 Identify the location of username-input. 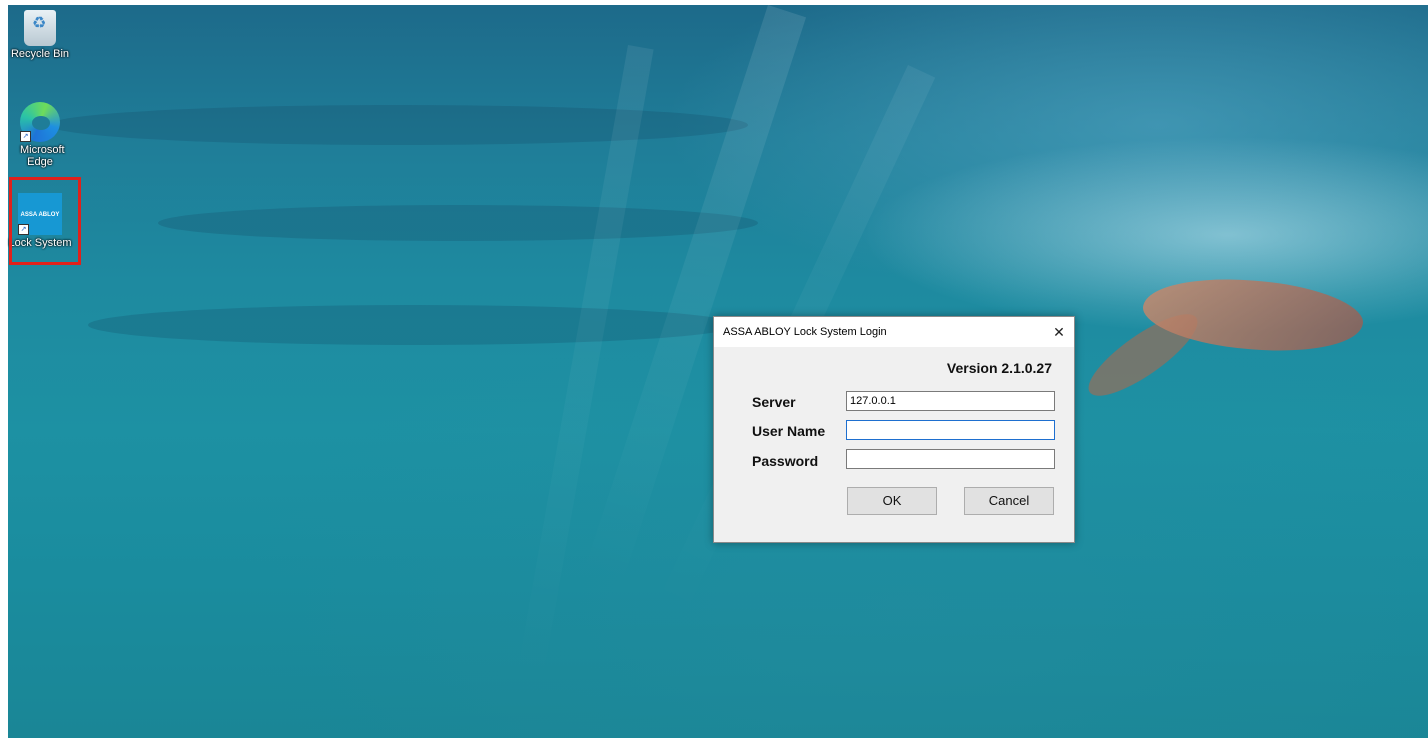
(950, 430).